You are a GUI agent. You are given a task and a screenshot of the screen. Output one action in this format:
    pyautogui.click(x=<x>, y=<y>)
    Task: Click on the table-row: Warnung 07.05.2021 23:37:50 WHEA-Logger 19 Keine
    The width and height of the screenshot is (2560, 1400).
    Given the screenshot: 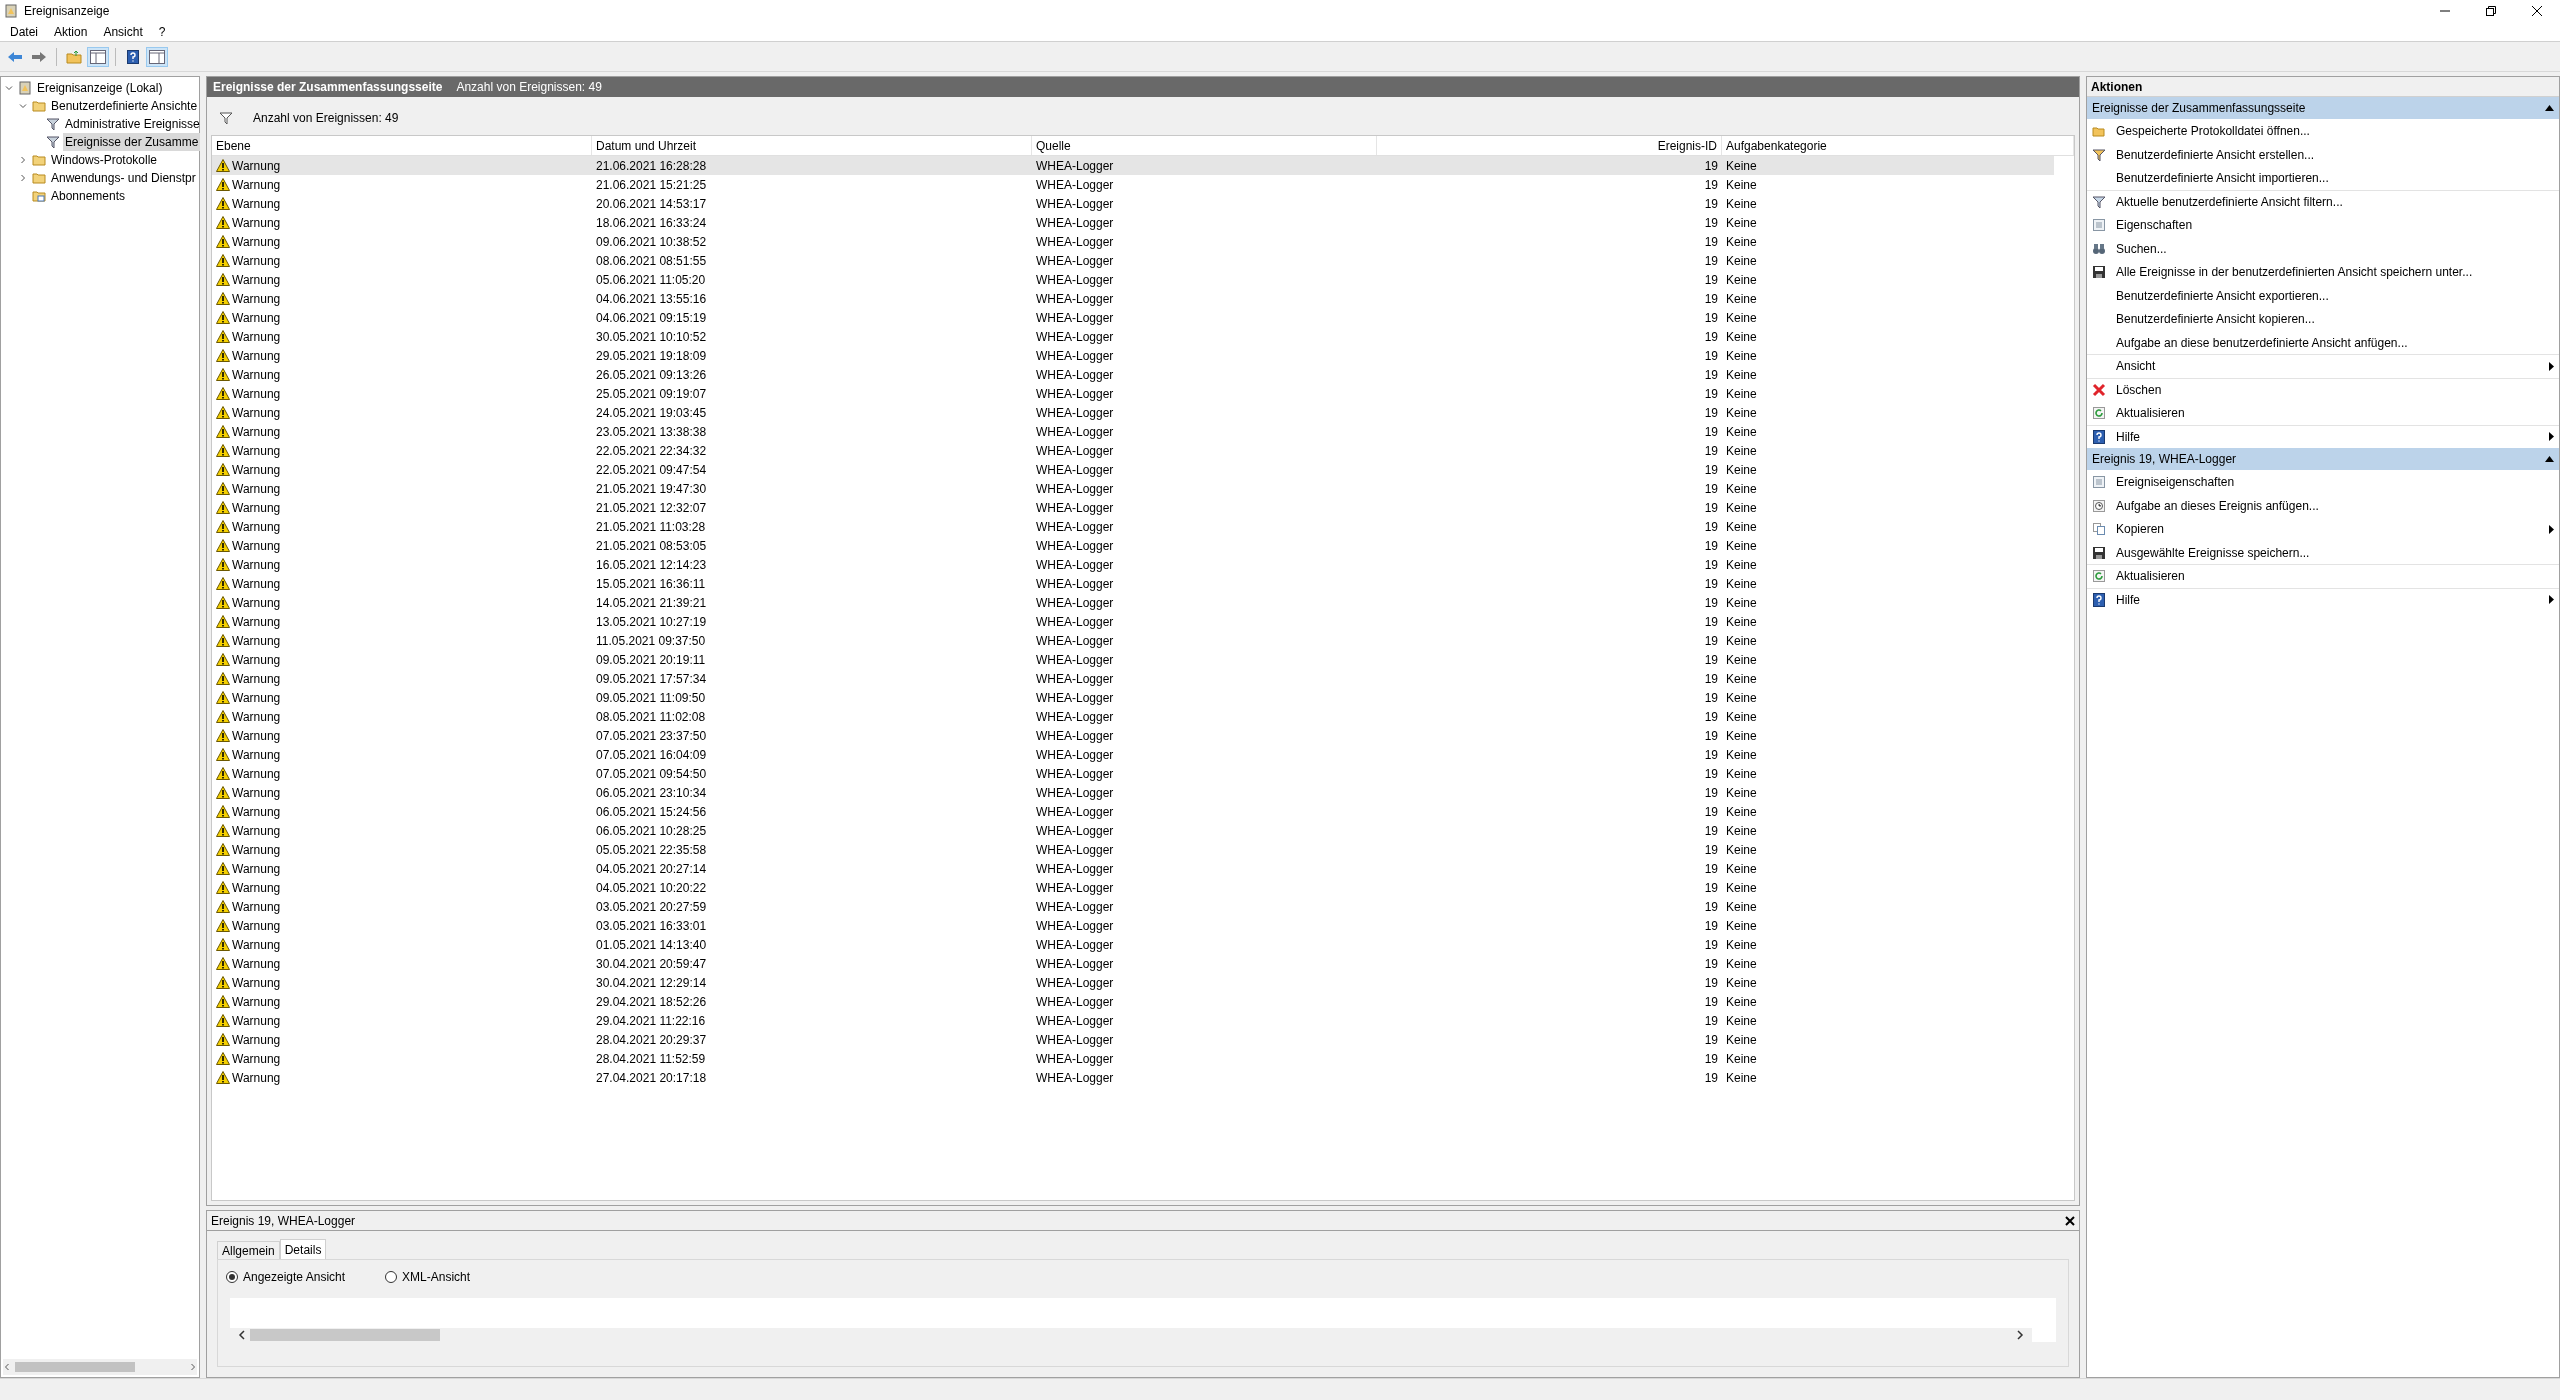 What is the action you would take?
    pyautogui.click(x=1133, y=735)
    